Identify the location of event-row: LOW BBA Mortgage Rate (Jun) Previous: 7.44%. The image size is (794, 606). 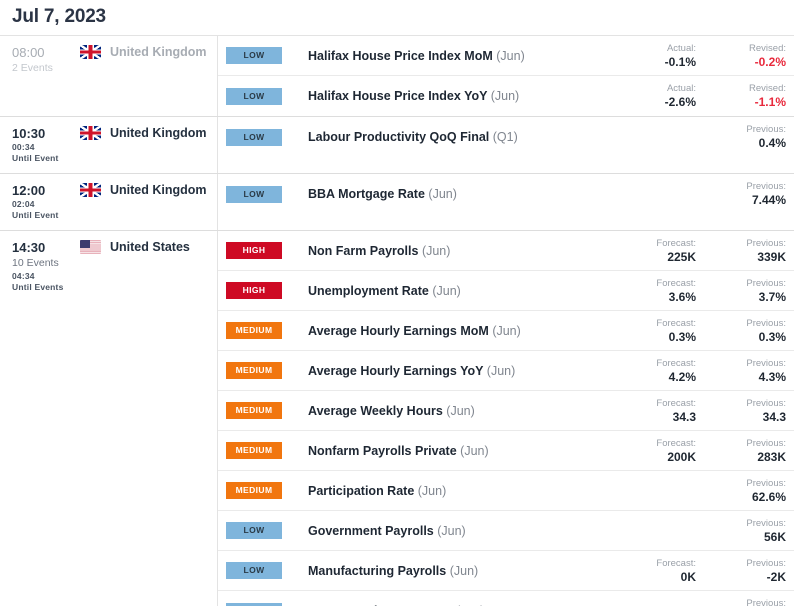
(506, 194).